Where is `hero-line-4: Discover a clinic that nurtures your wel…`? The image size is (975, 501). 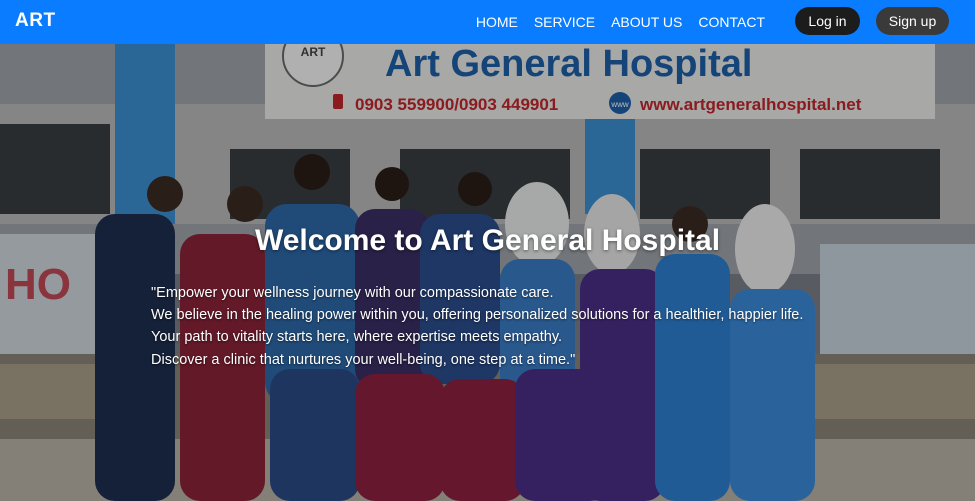 hero-line-4: Discover a clinic that nurtures your wel… is located at coordinates (363, 359).